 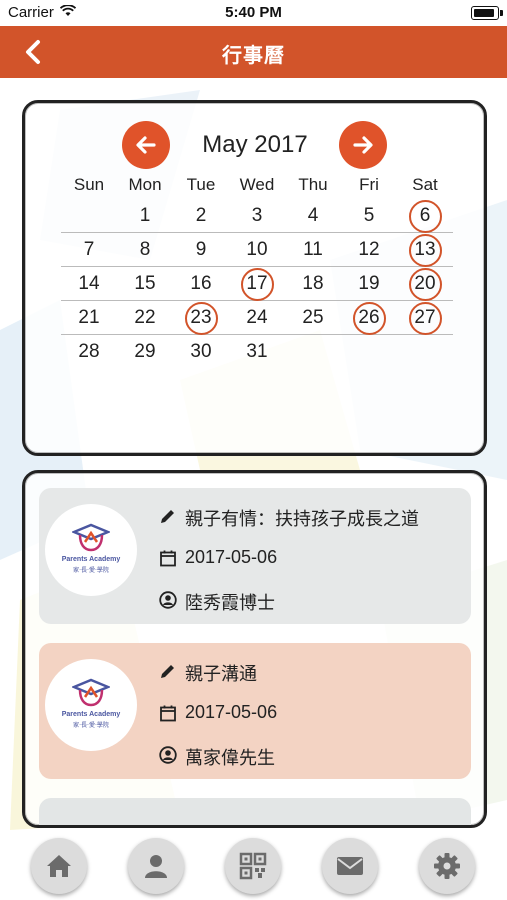 What do you see at coordinates (89, 351) in the screenshot?
I see `calendar-day: 28` at bounding box center [89, 351].